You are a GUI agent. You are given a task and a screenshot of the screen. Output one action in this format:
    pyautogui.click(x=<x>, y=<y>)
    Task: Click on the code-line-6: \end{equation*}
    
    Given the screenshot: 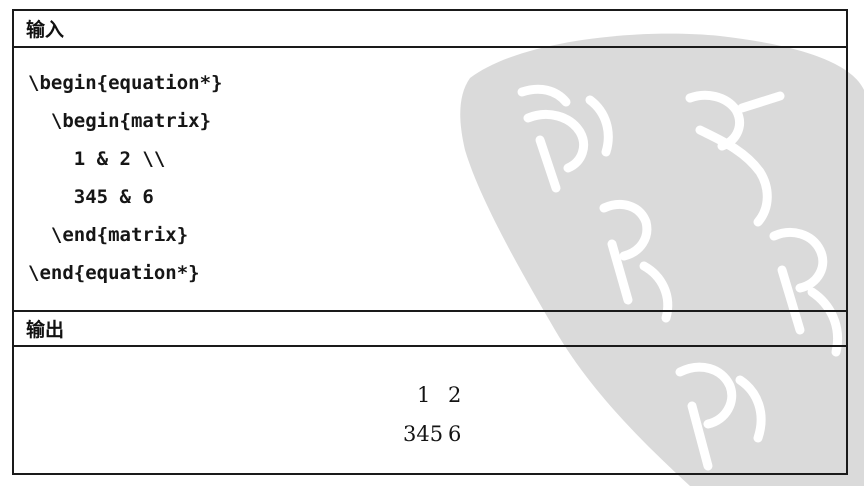 What is the action you would take?
    pyautogui.click(x=114, y=273)
    